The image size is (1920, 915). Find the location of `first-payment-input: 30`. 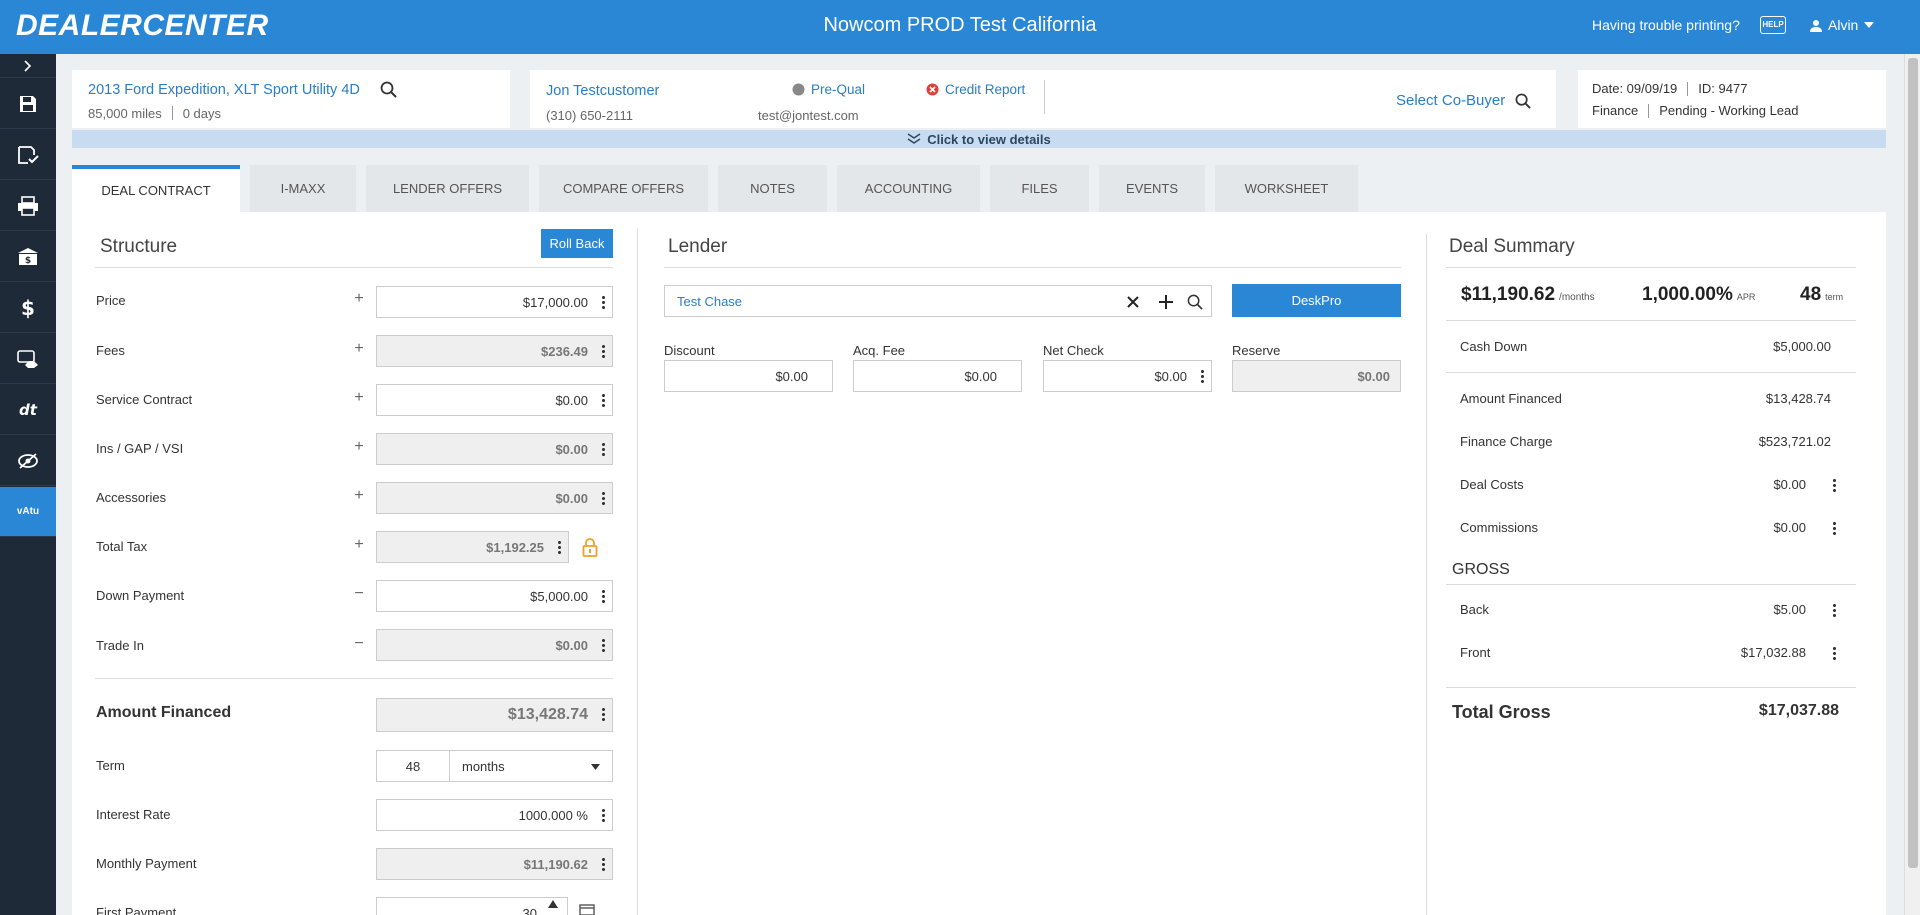

first-payment-input: 30 is located at coordinates (472, 906).